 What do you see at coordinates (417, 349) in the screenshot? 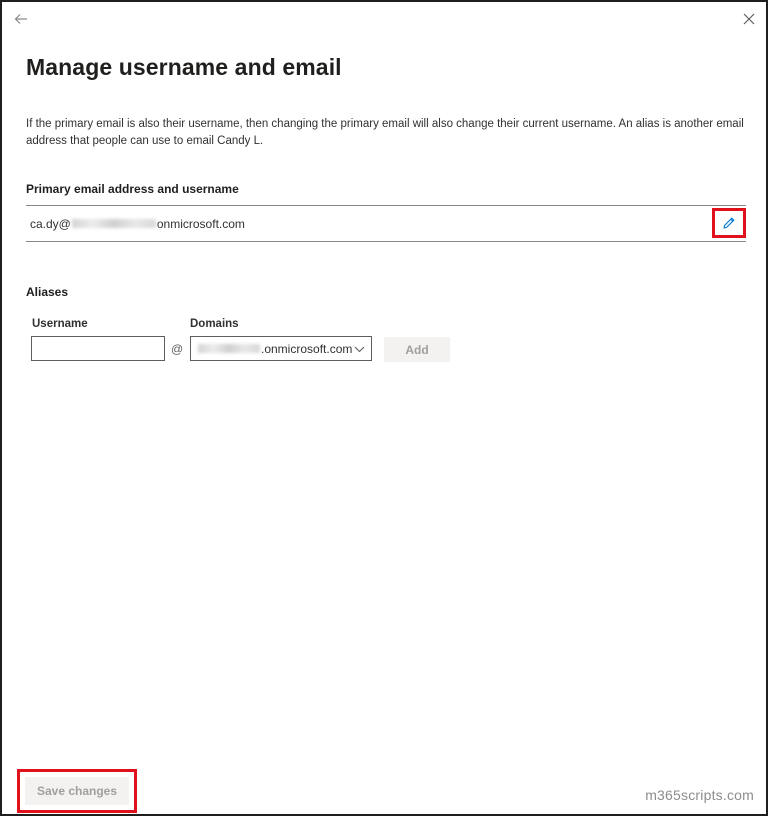
I see `add-alias-button: Add` at bounding box center [417, 349].